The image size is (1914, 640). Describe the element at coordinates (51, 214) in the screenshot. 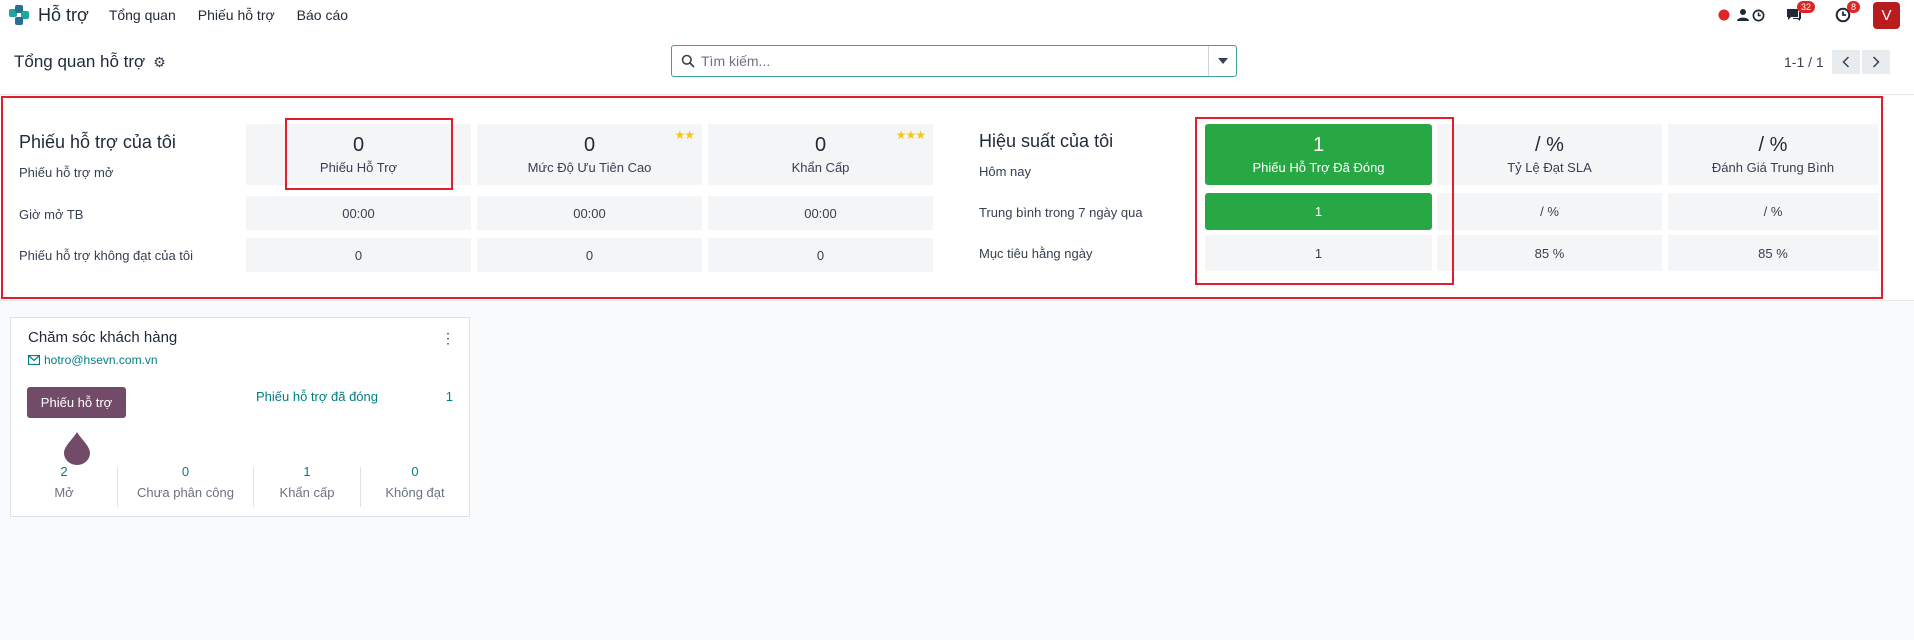

I see `row-label-avg-open: Giờ mở TB` at that location.